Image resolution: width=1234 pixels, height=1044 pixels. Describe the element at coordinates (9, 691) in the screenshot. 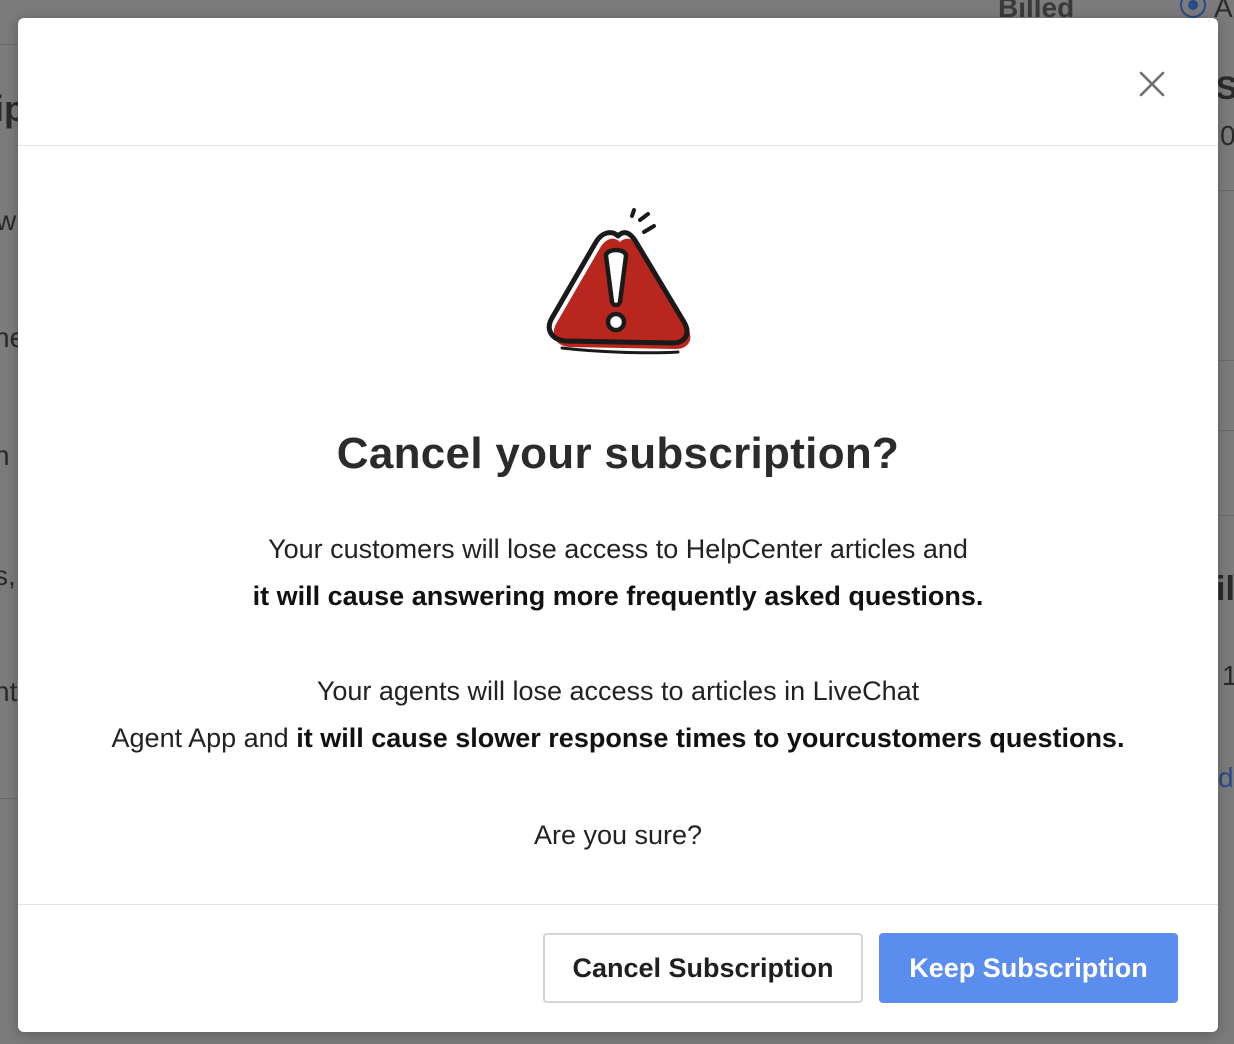

I see `bg-fragment: nt` at that location.